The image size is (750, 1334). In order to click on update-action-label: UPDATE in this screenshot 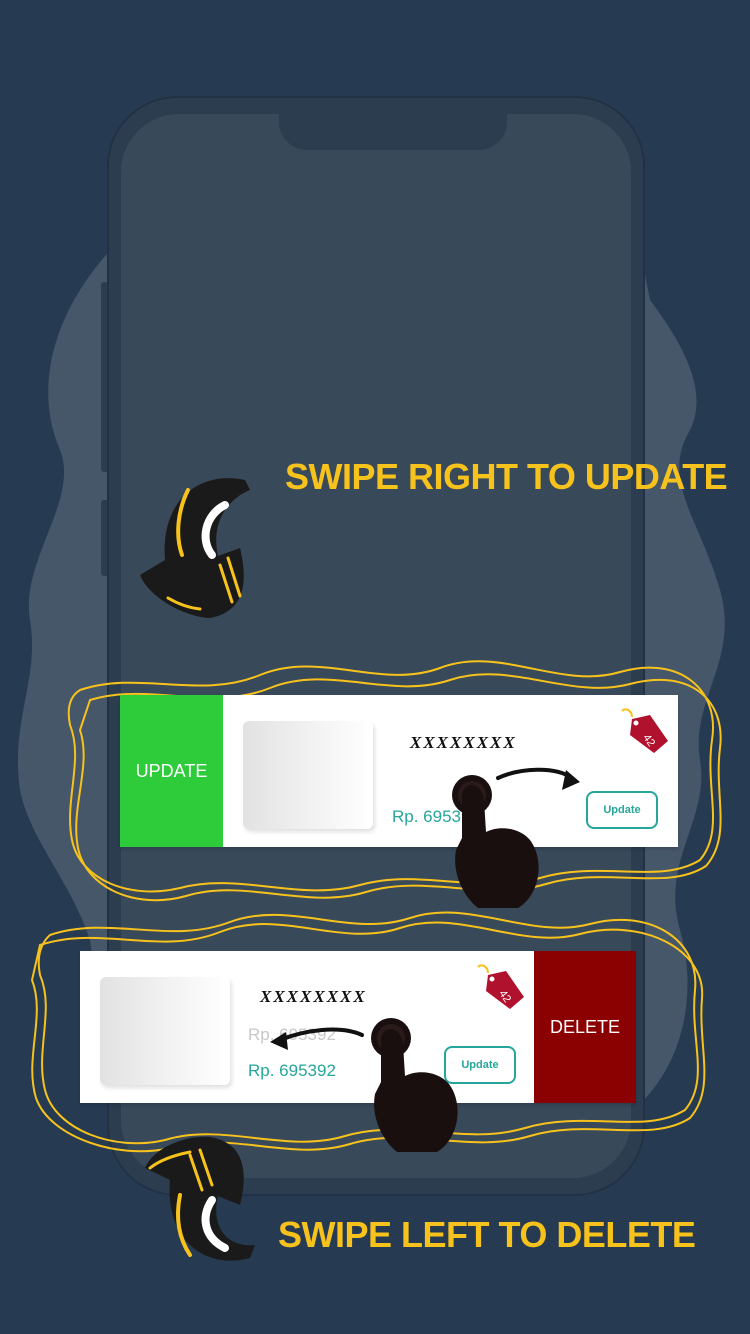, I will do `click(171, 770)`.